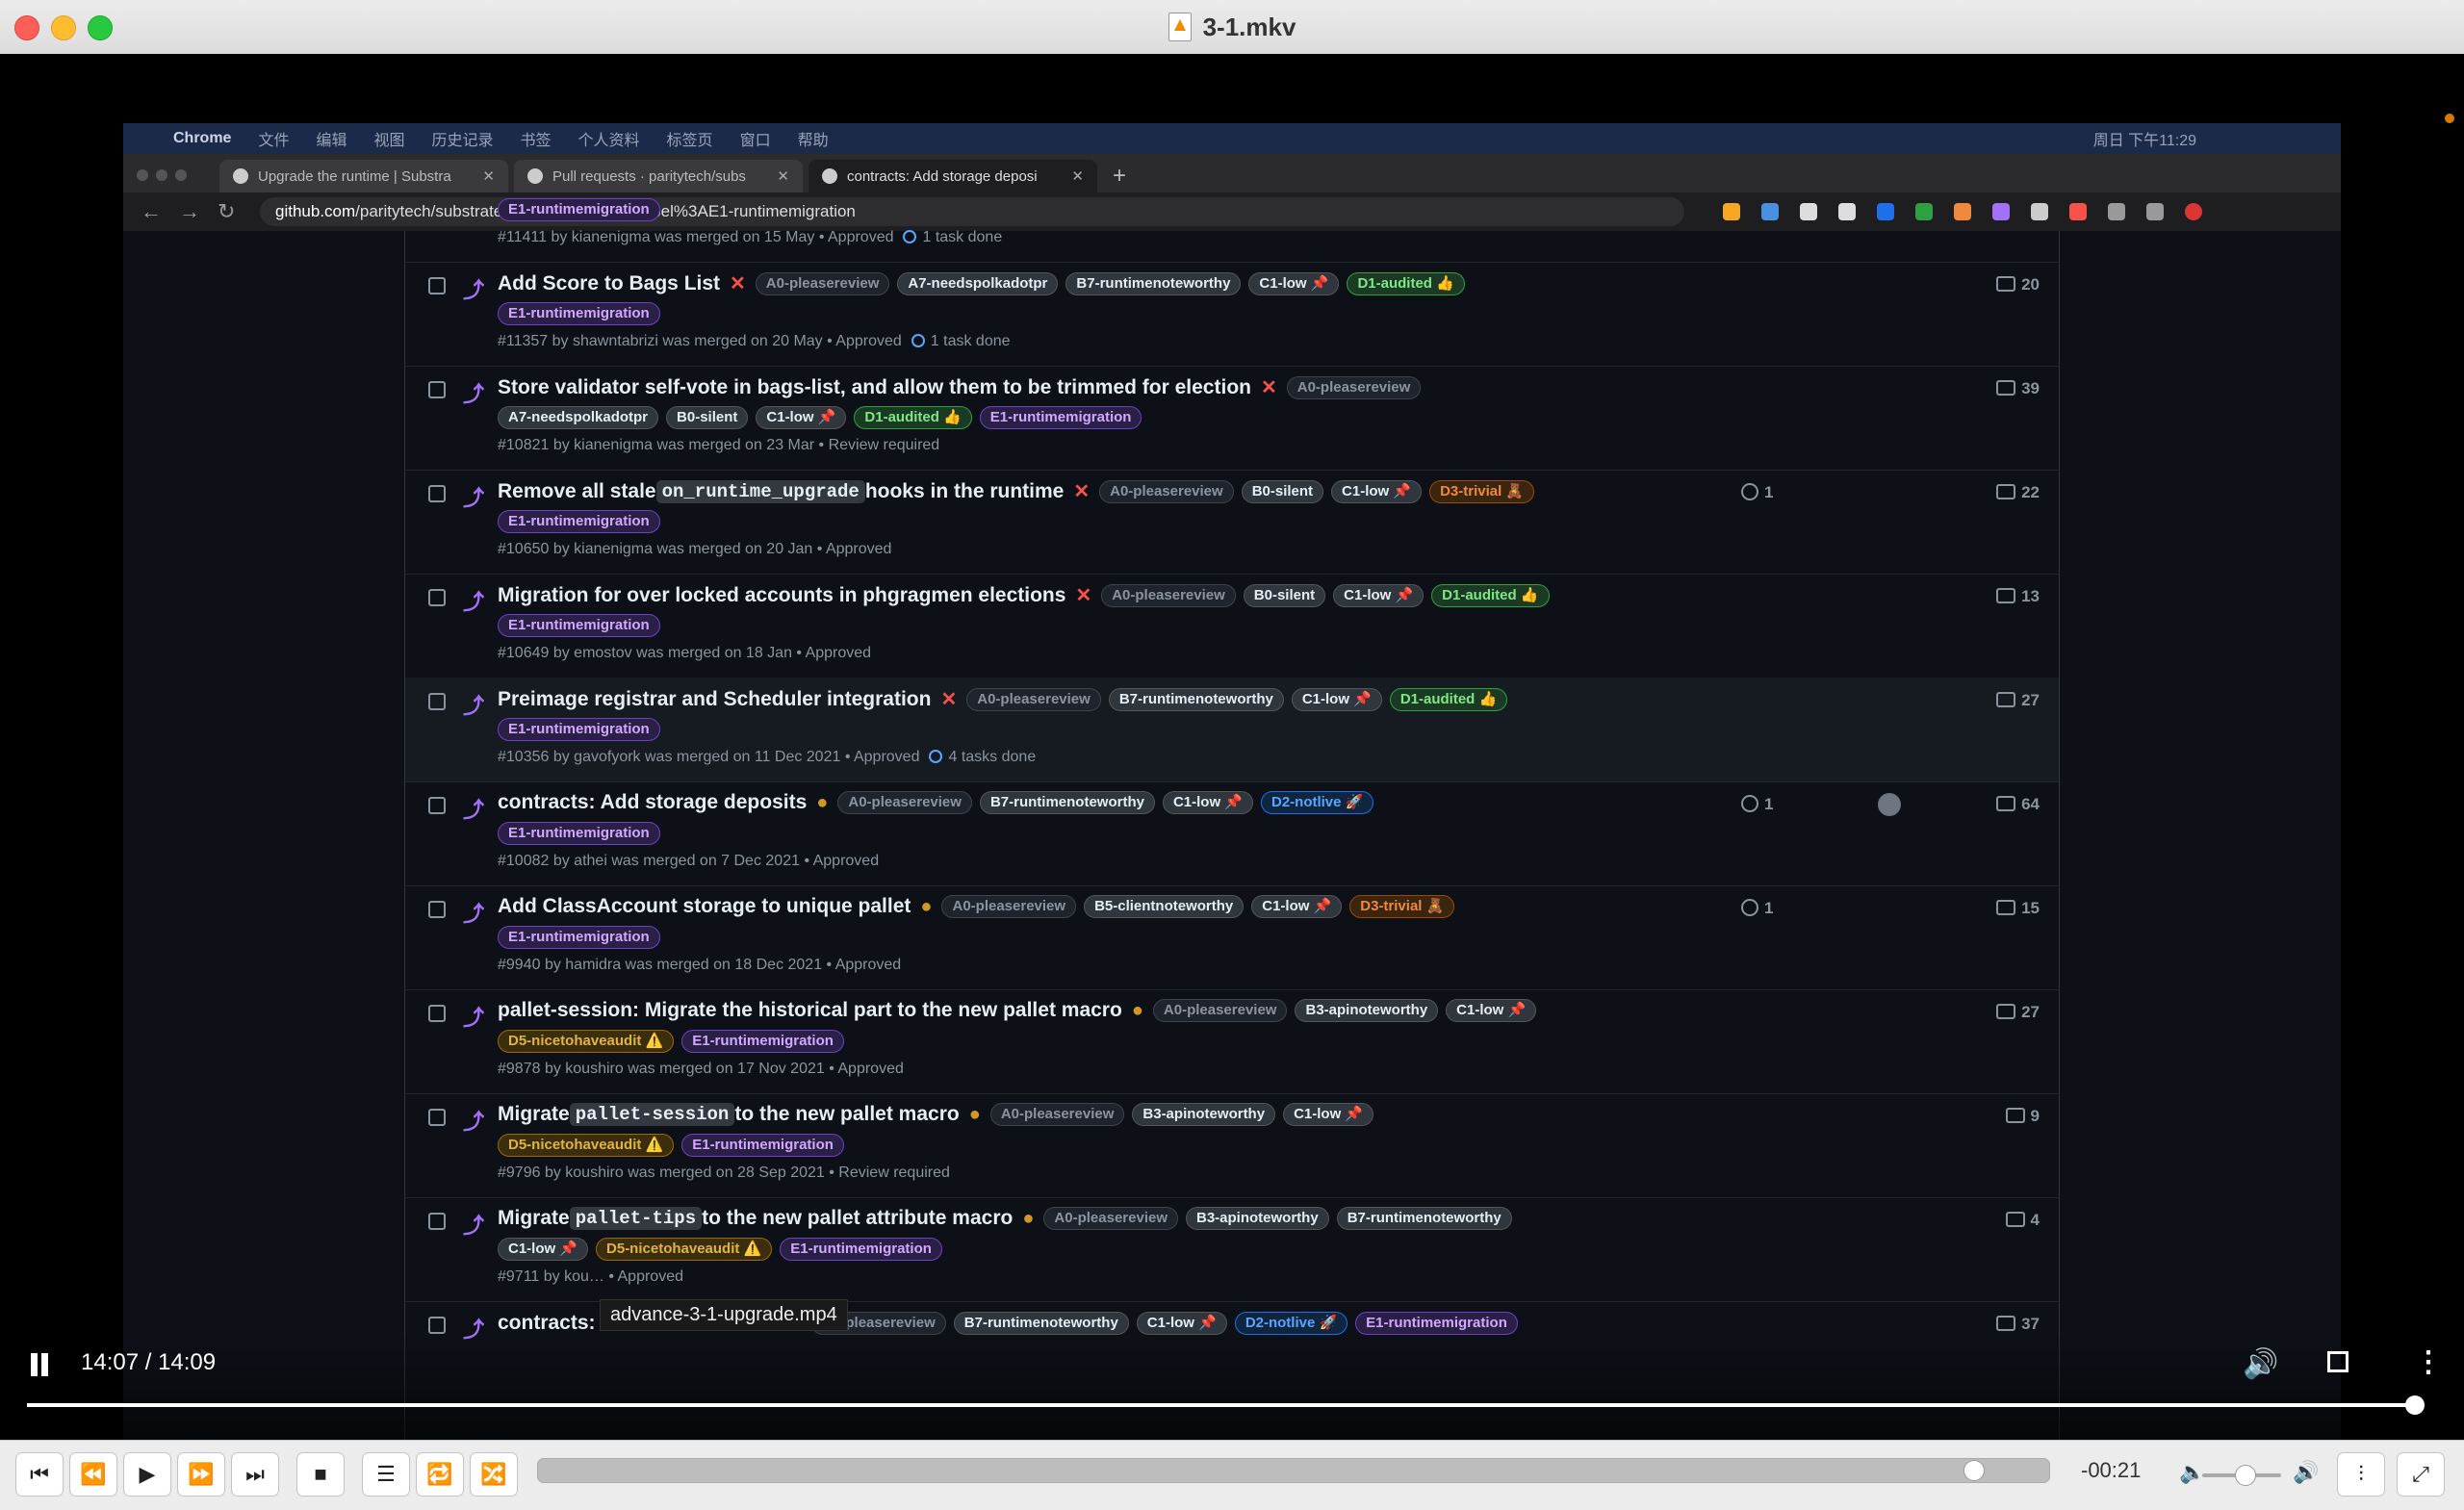 Image resolution: width=2464 pixels, height=1510 pixels. I want to click on playlist-button: ☰, so click(386, 1474).